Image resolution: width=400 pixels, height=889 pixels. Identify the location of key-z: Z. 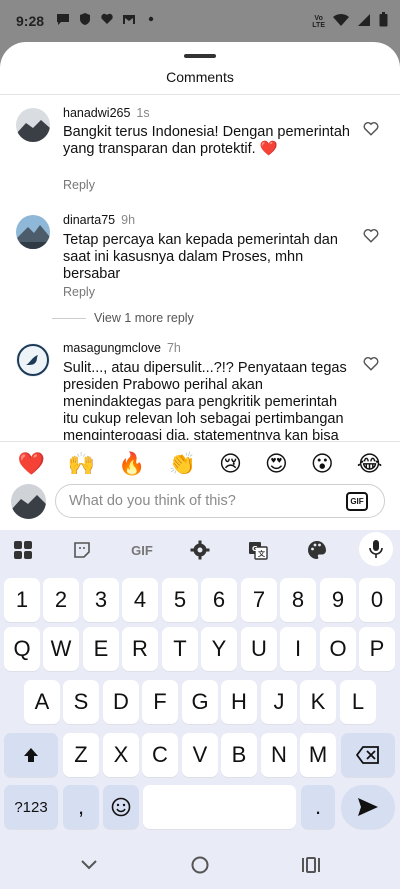
(81, 755).